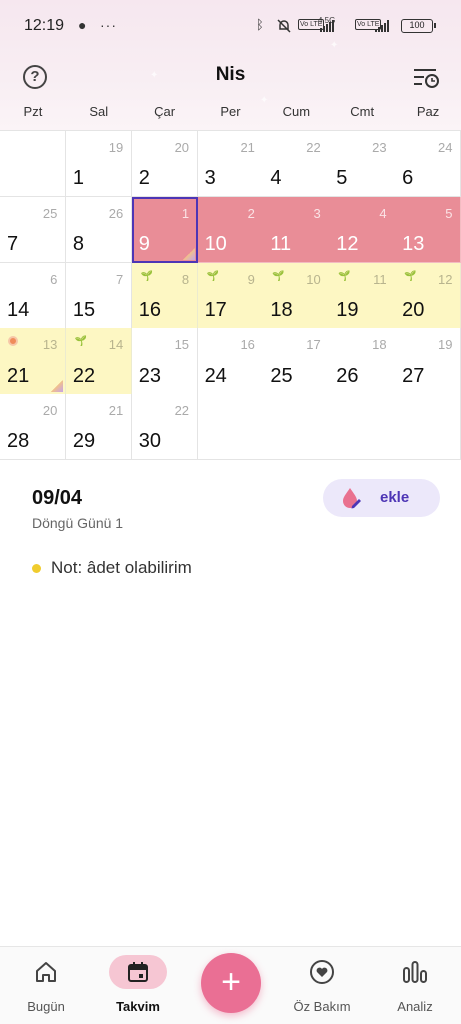 Image resolution: width=461 pixels, height=1024 pixels. What do you see at coordinates (182, 411) in the screenshot?
I see `cycle-day-number: 22` at bounding box center [182, 411].